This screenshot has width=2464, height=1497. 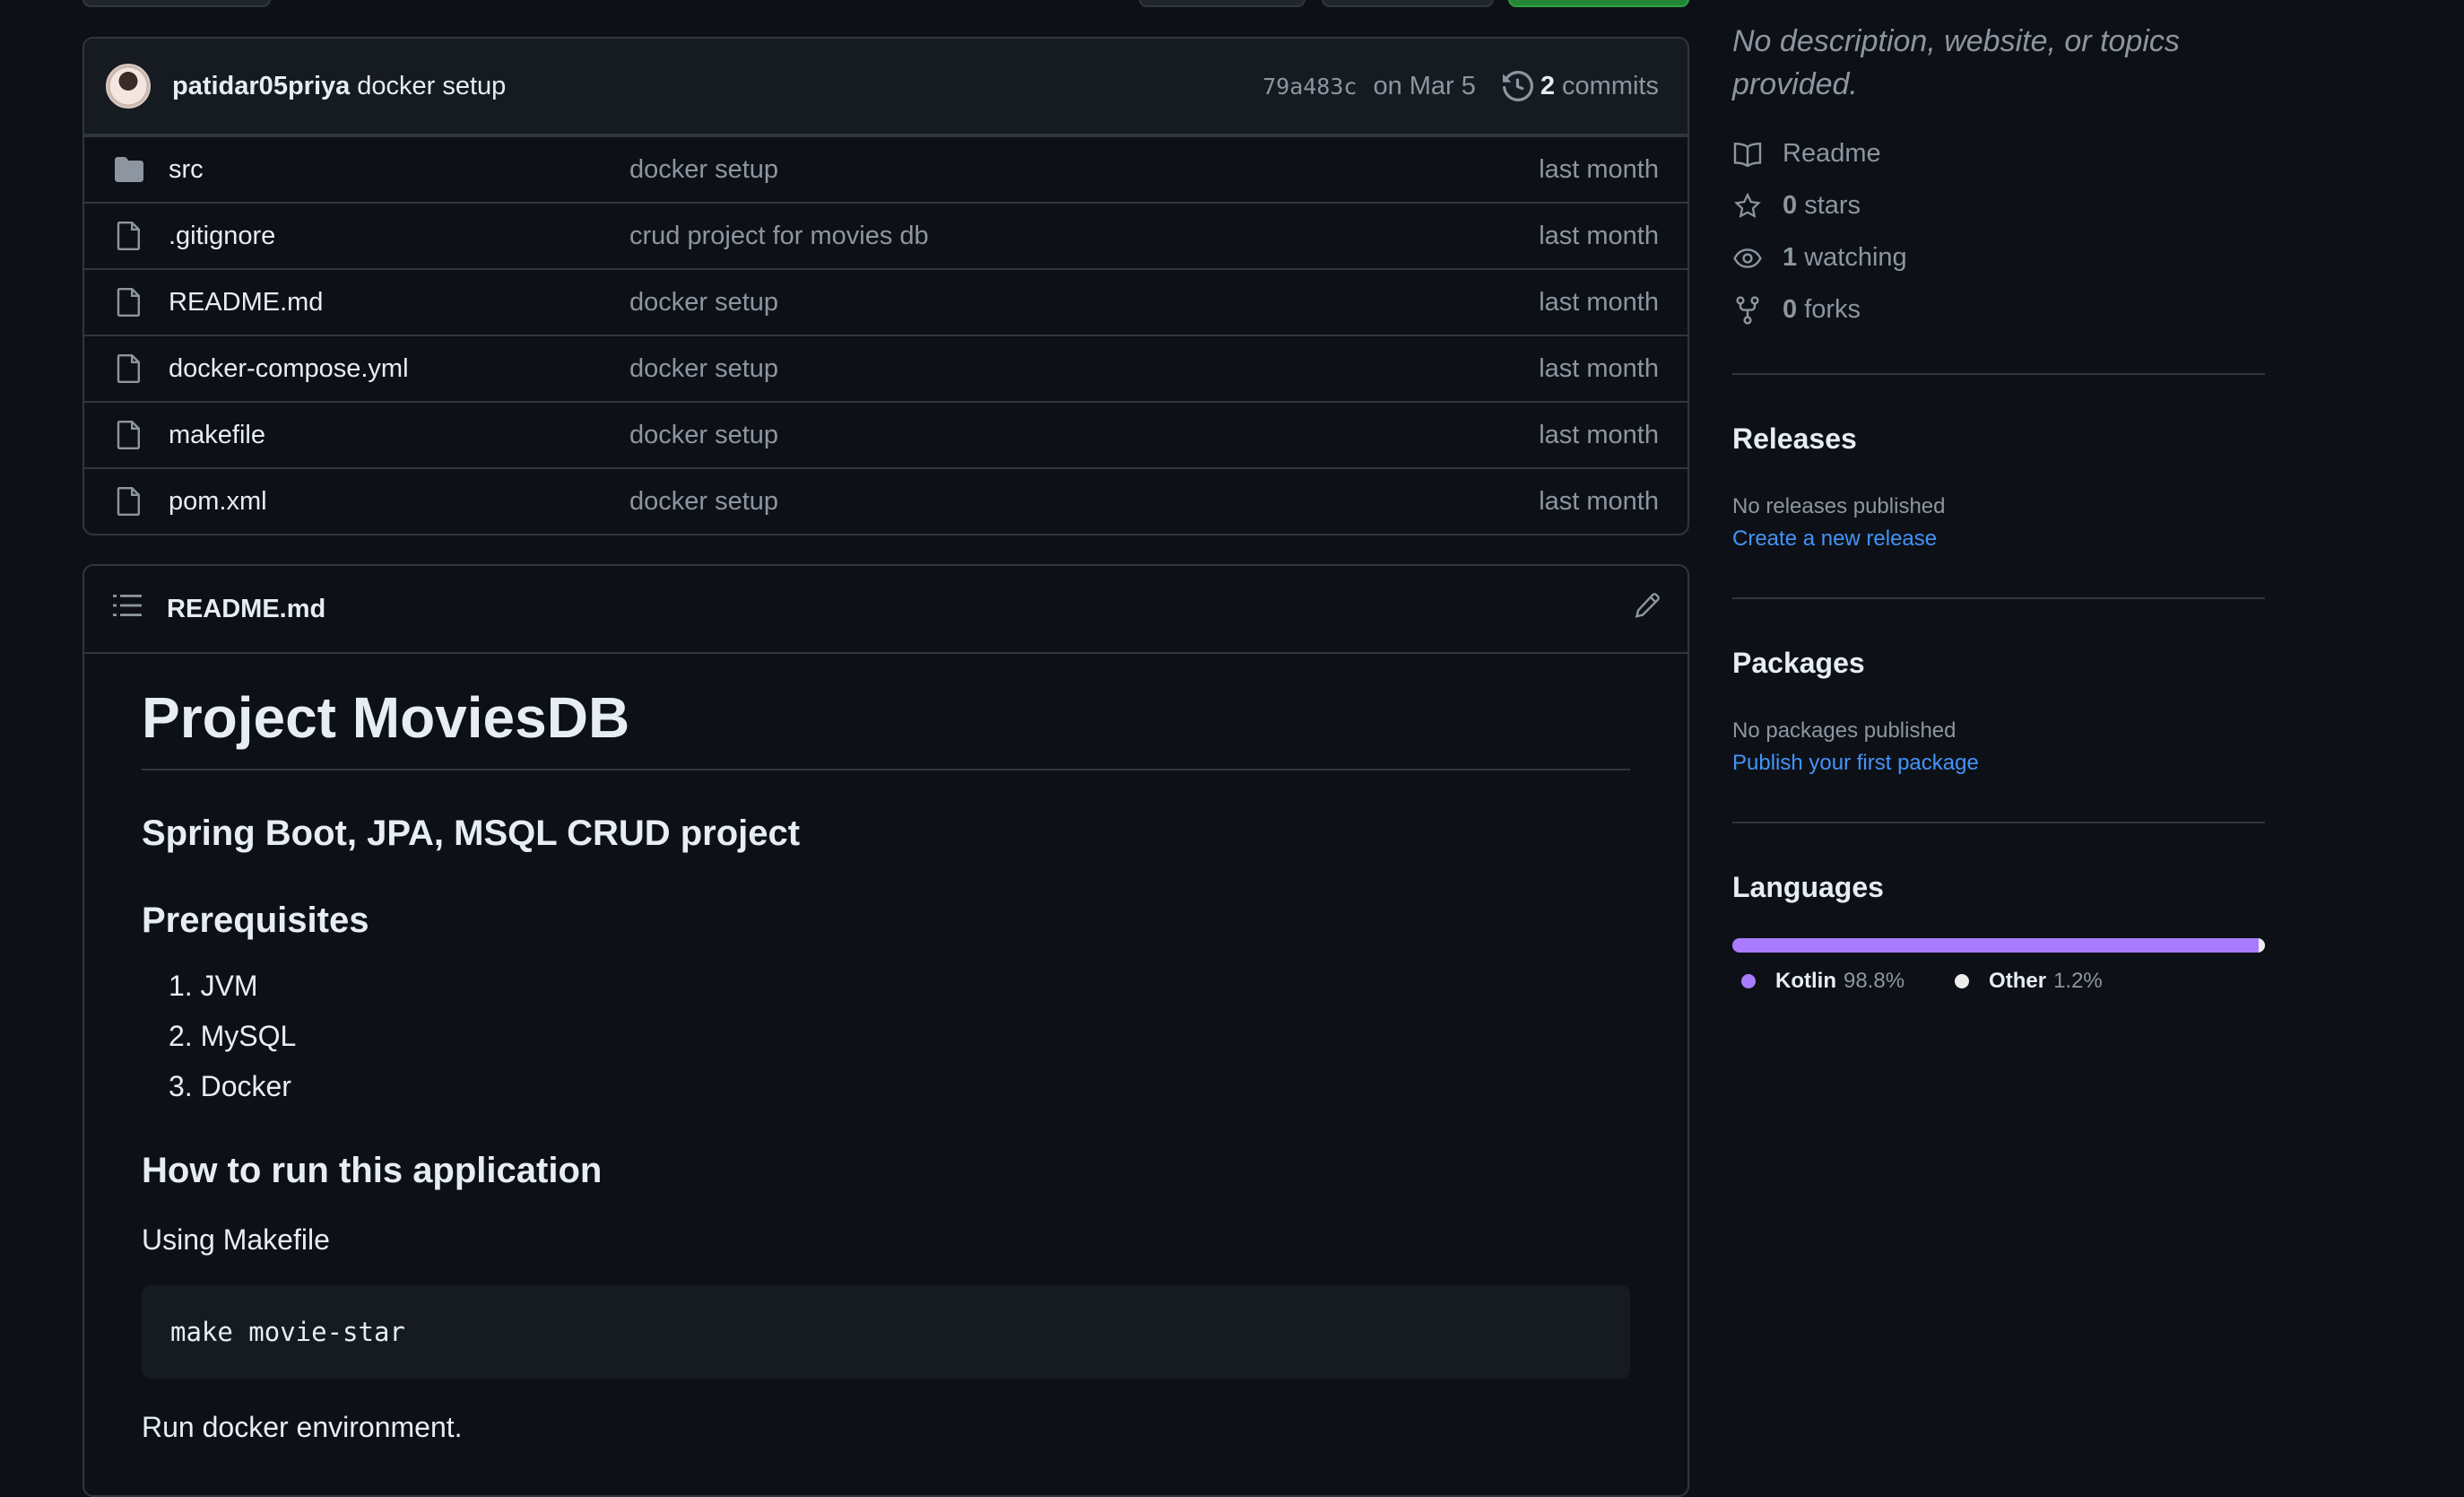 I want to click on stars-label: stars, so click(x=1832, y=205).